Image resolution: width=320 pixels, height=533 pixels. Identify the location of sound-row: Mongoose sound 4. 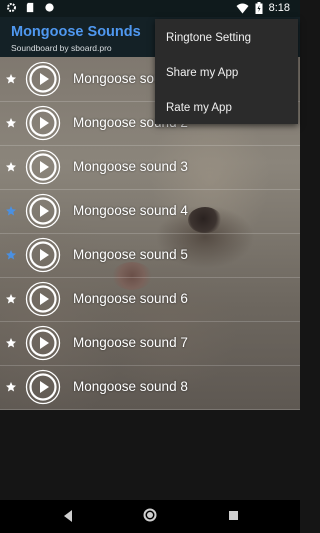
(150, 212).